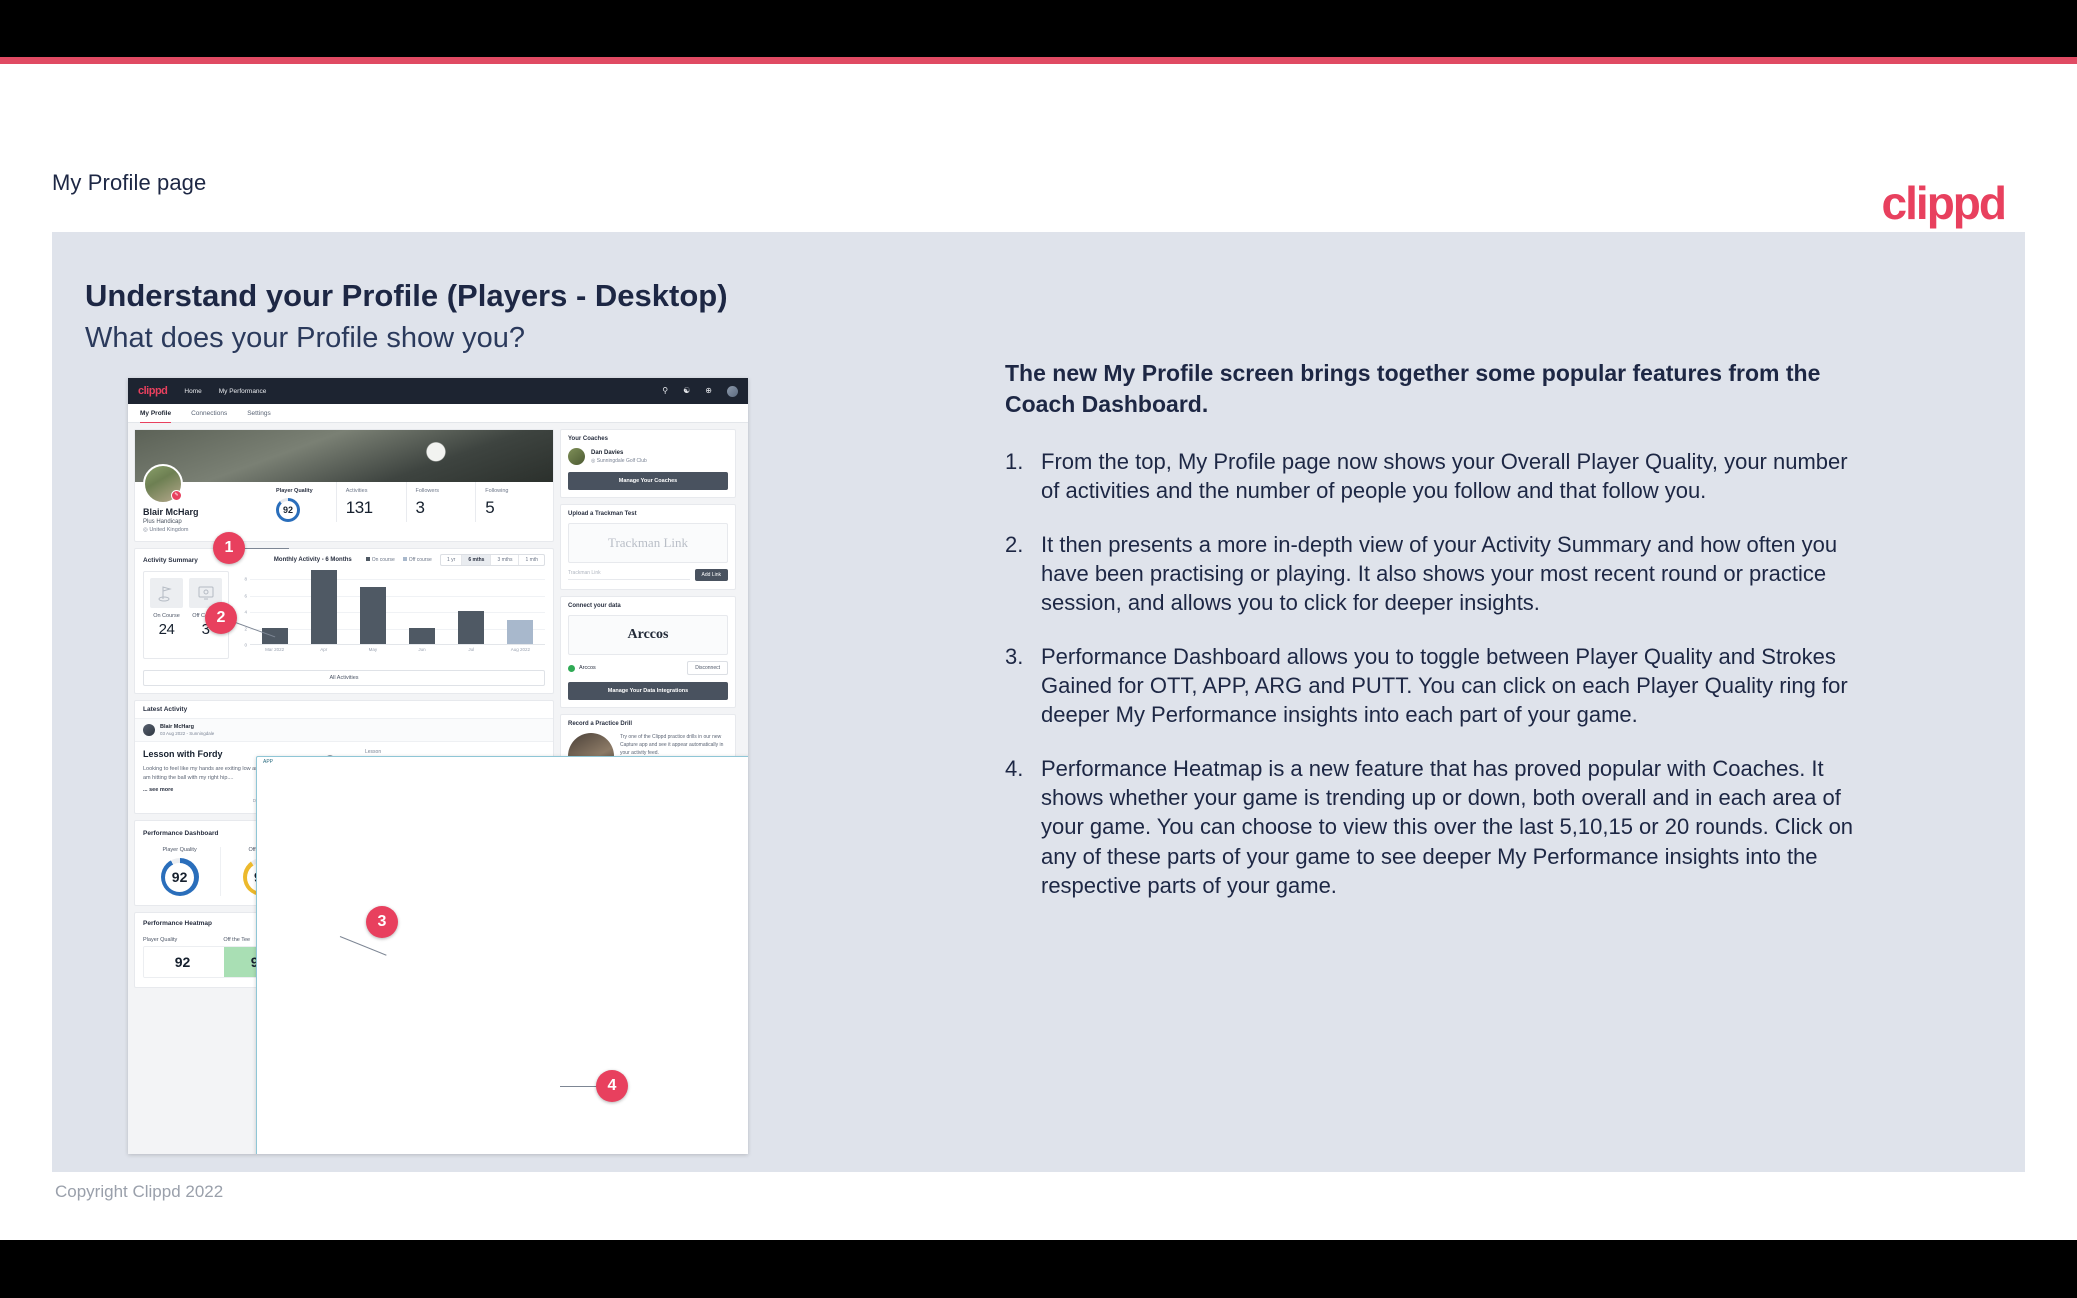 The height and width of the screenshot is (1298, 2077). I want to click on x-tick: Jun, so click(422, 649).